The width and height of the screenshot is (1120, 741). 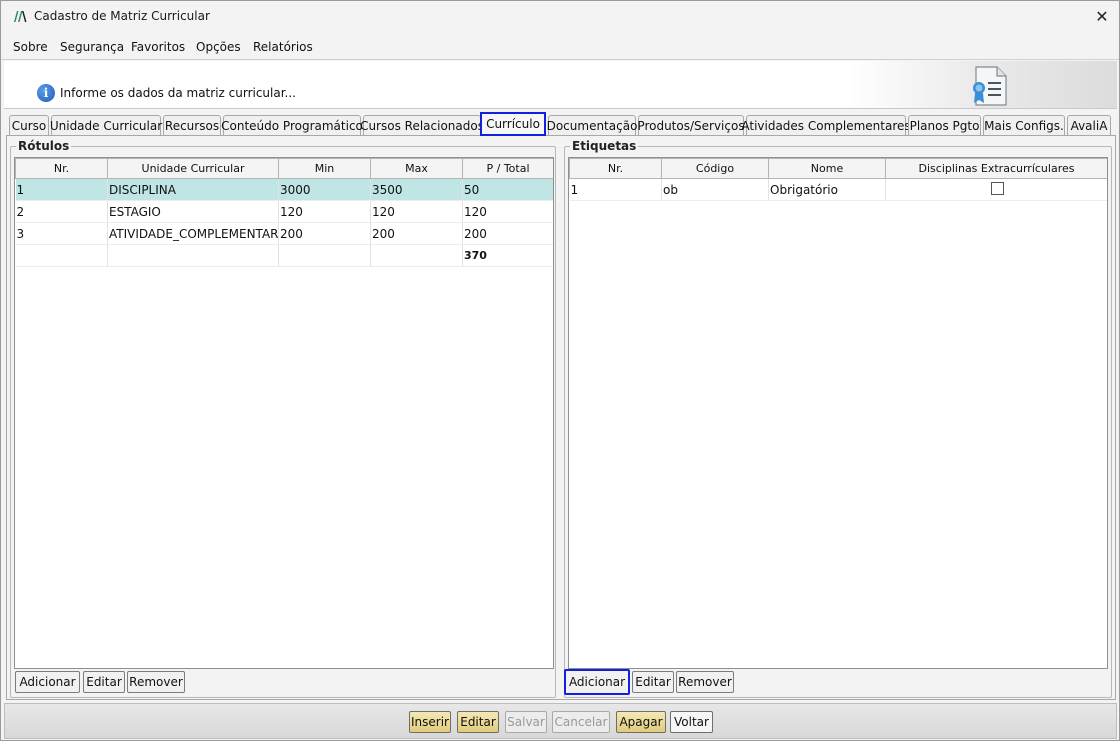 I want to click on close-icon: ✕, so click(x=1102, y=16).